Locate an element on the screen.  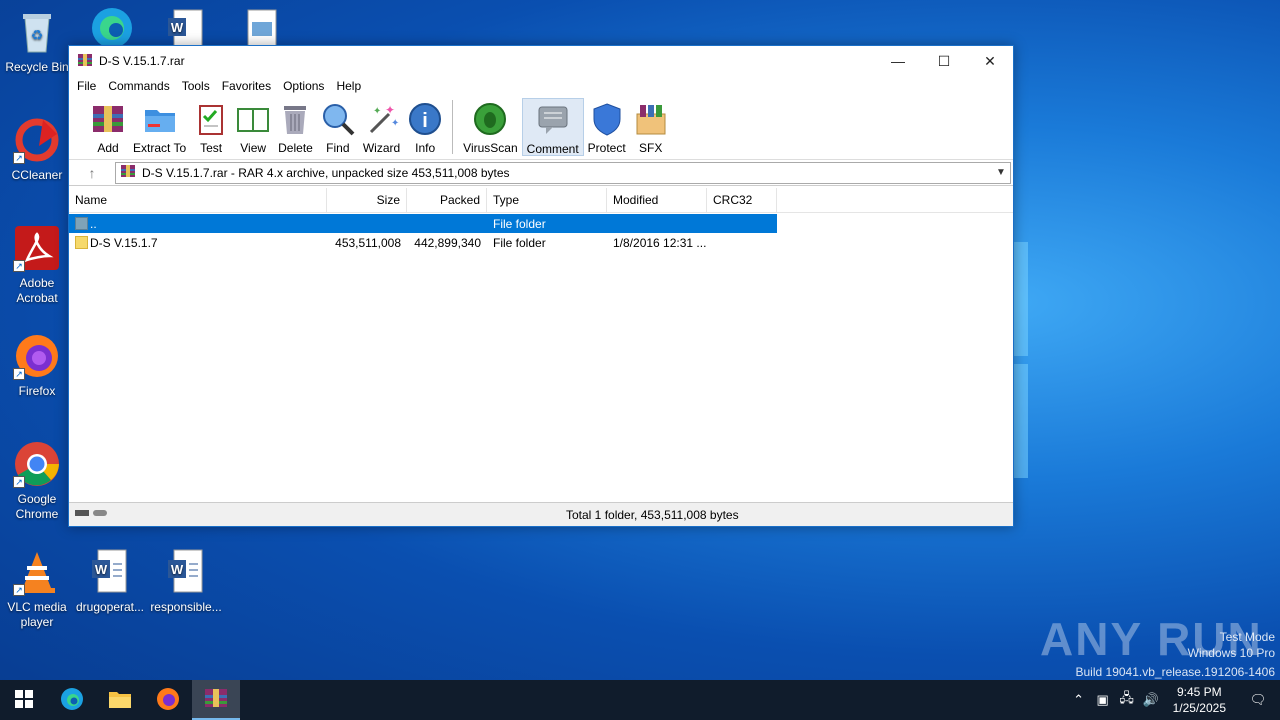
toolbar-label: Wizard is located at coordinates (381, 148).